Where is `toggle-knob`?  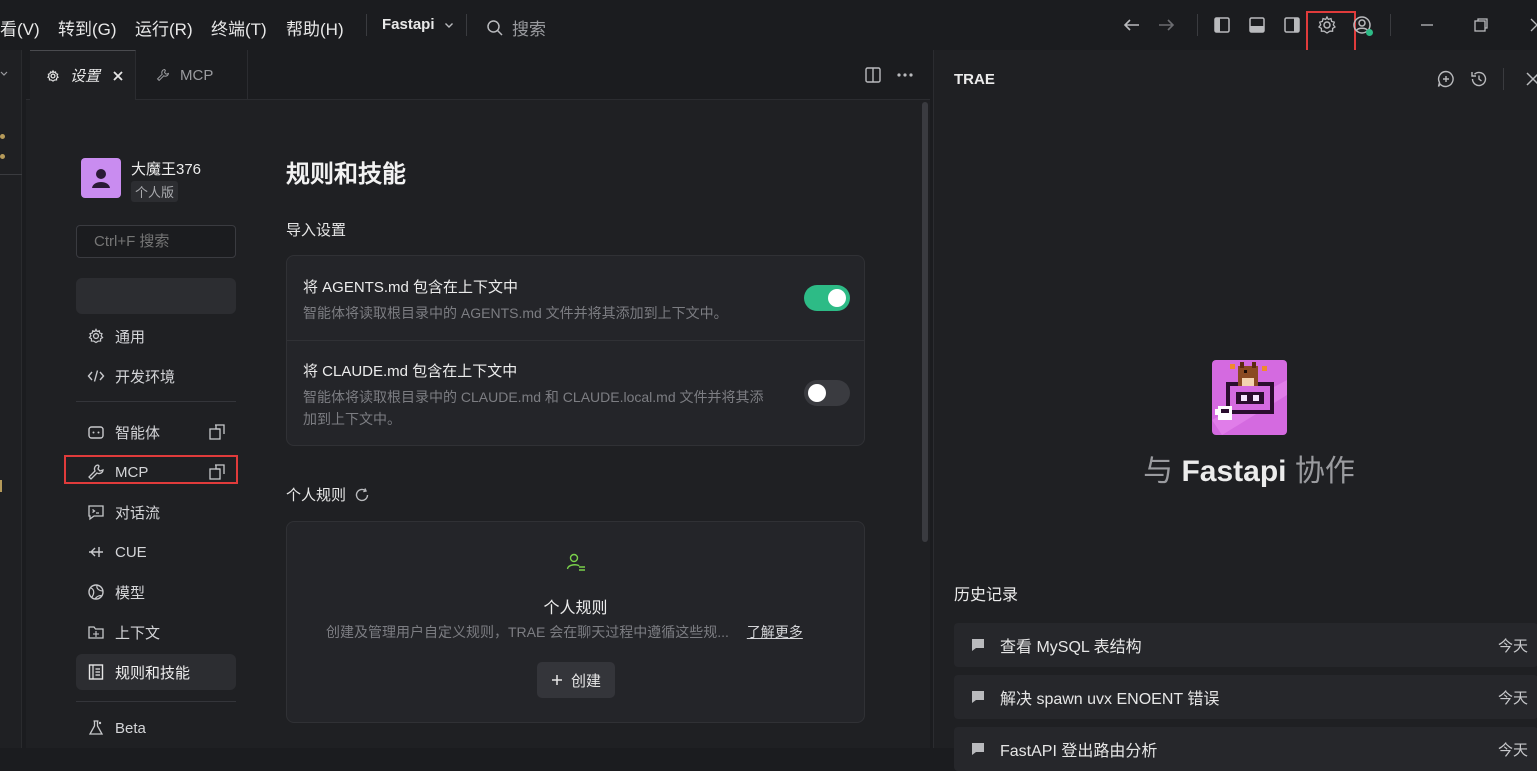
toggle-knob is located at coordinates (817, 393).